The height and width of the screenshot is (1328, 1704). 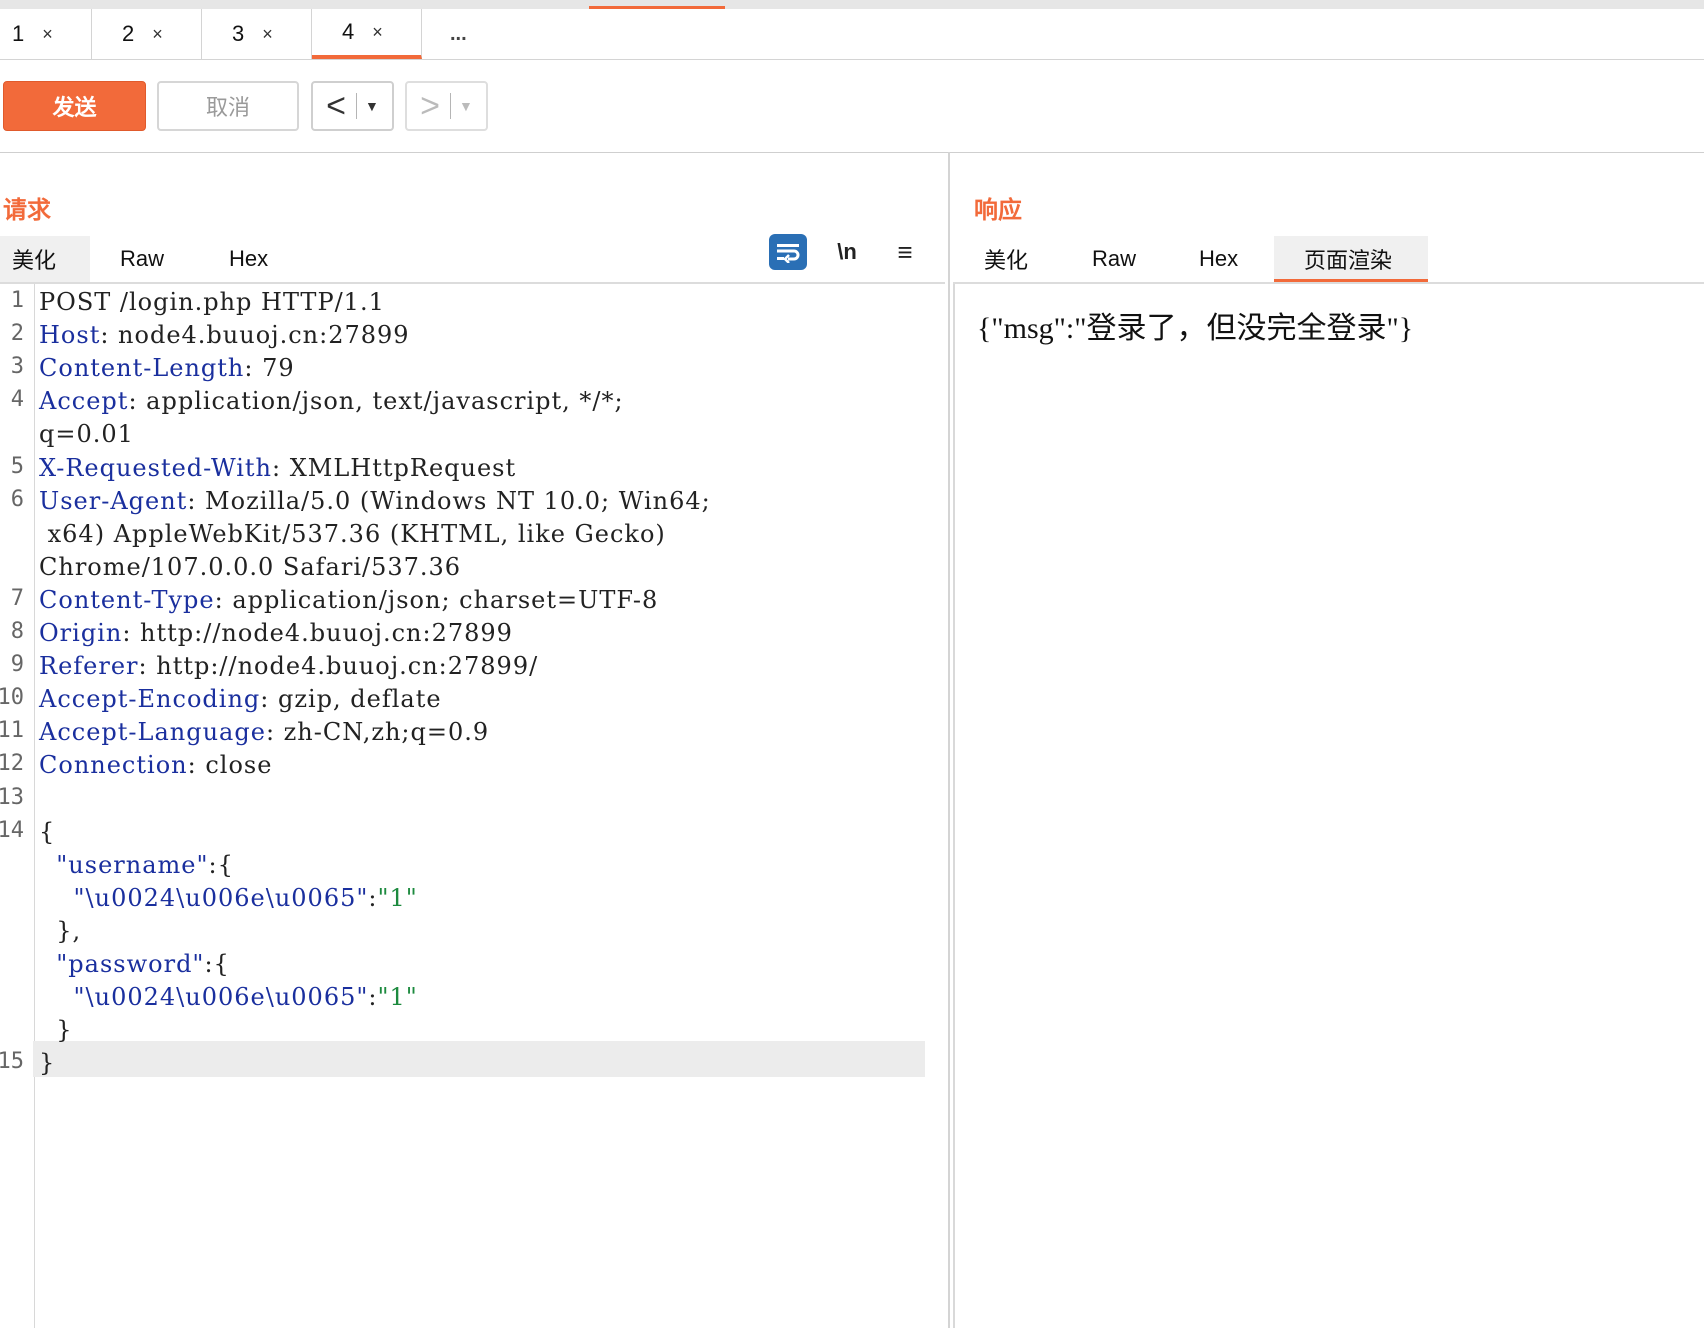 What do you see at coordinates (47, 831) in the screenshot?
I see `json-punct: {` at bounding box center [47, 831].